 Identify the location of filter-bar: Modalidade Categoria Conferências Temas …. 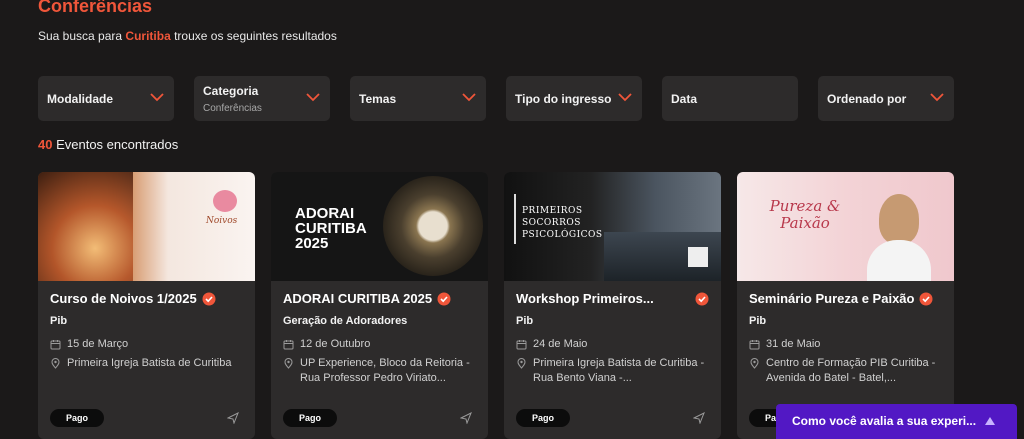
(498, 98).